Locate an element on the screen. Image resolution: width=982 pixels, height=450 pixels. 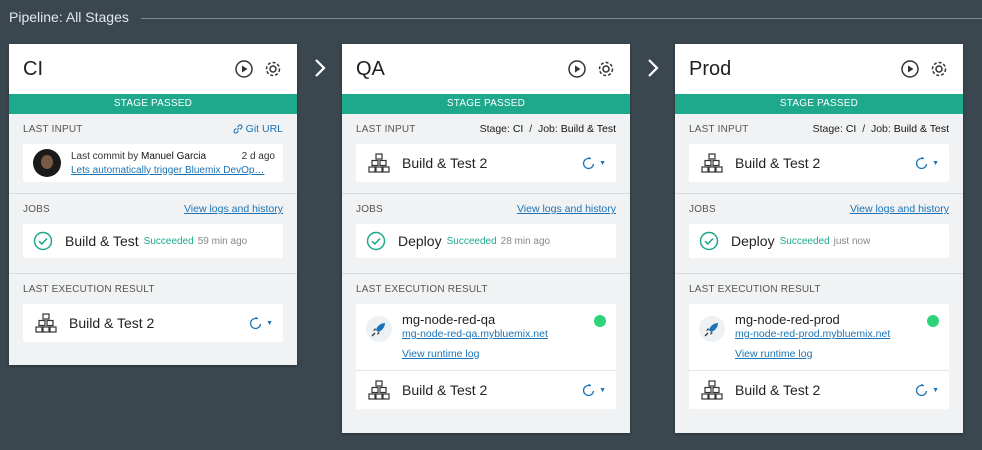
job-card: Deploy Succeeded just now is located at coordinates (819, 241).